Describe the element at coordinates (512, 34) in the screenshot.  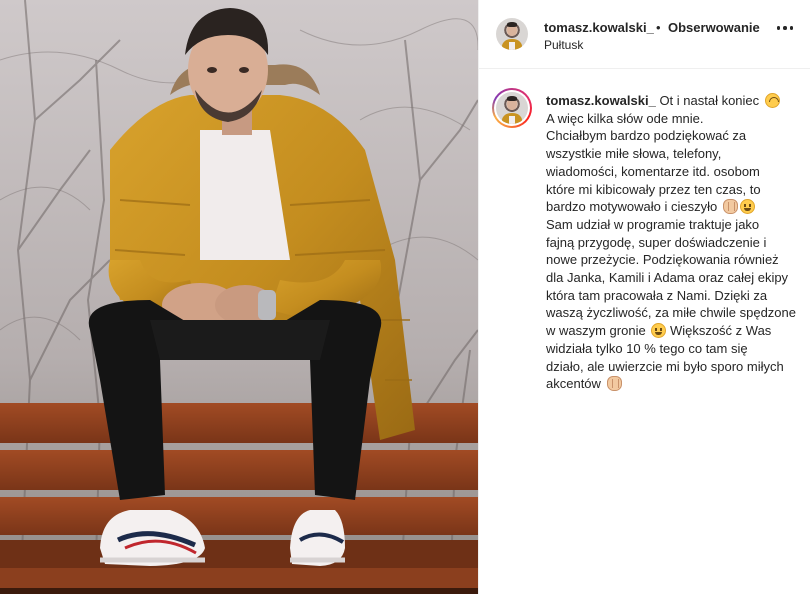
I see `author-avatar` at that location.